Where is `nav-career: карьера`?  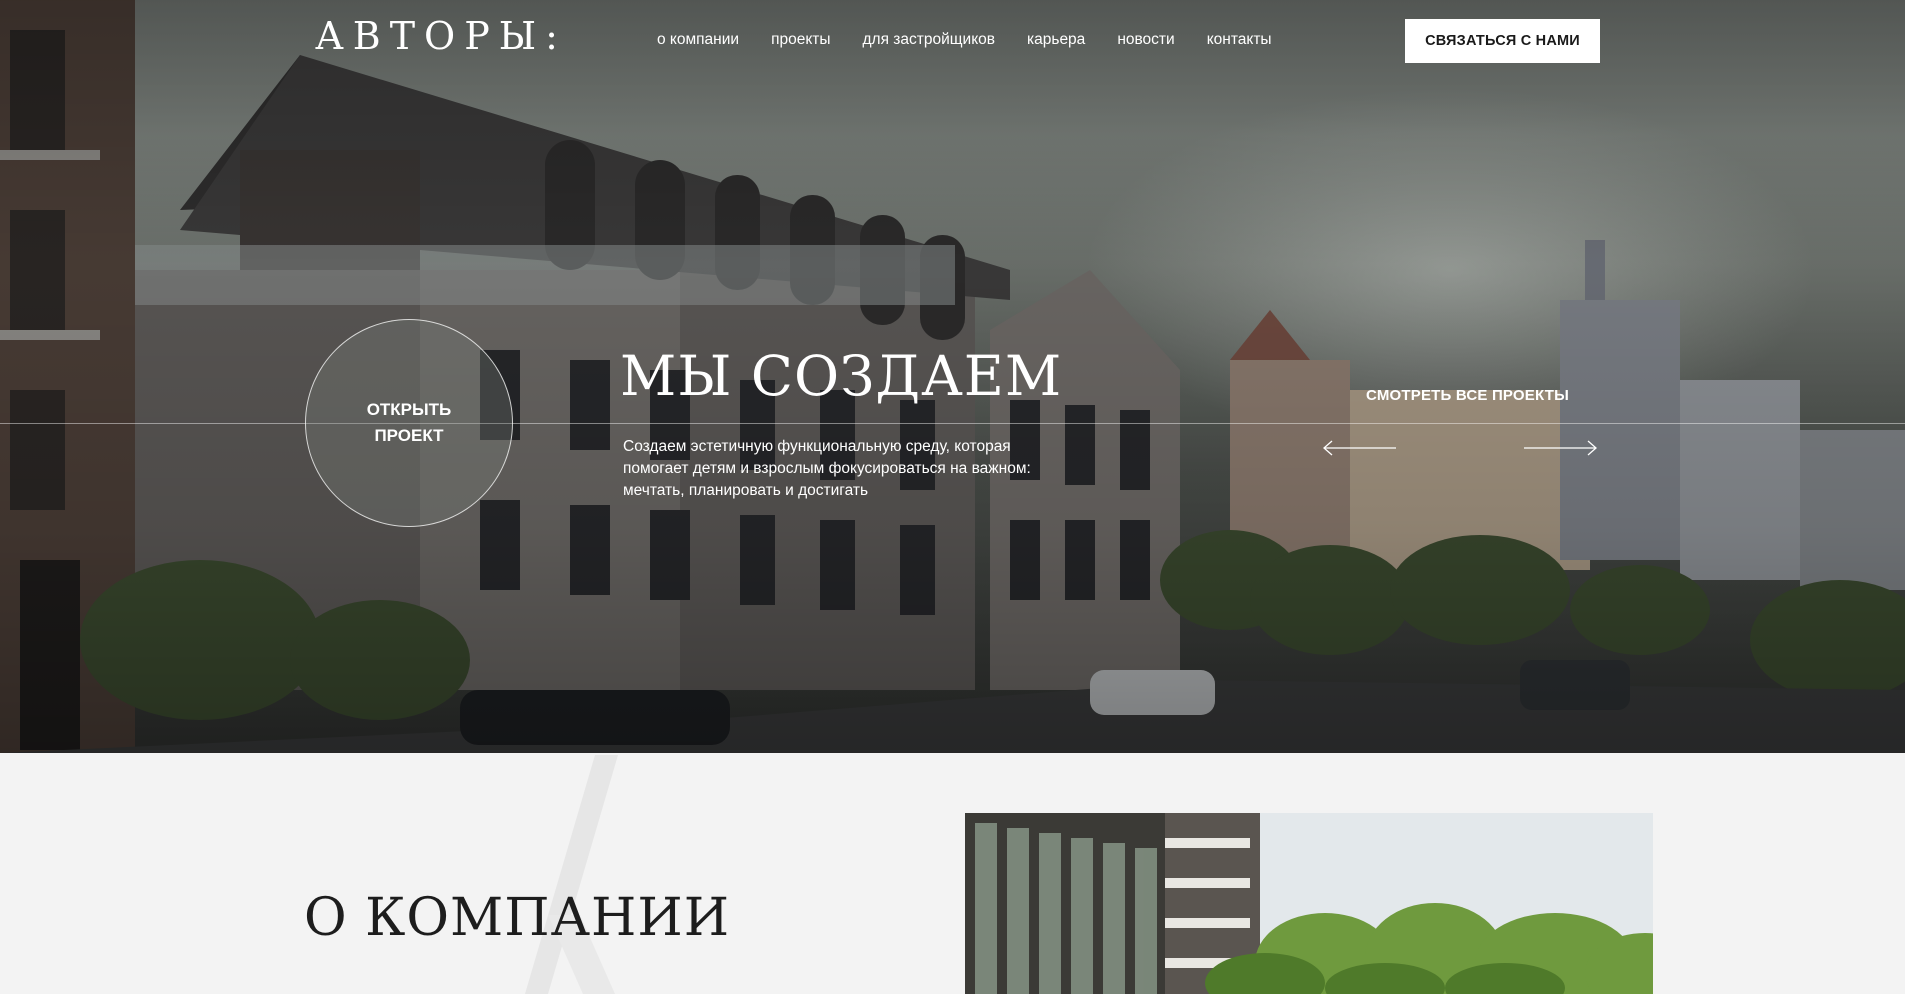
nav-career: карьера is located at coordinates (1056, 40).